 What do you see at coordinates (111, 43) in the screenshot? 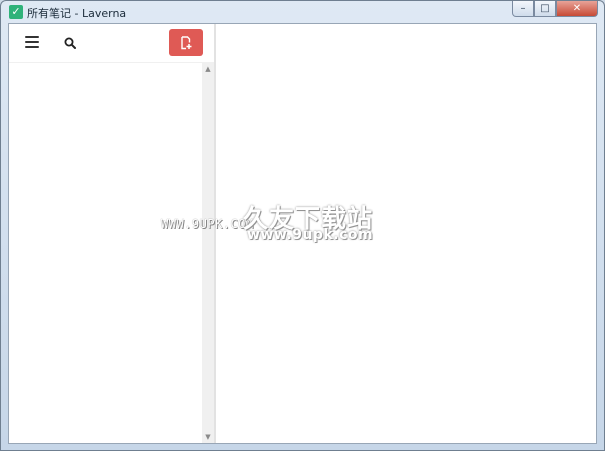
I see `sidebar-toolbar` at bounding box center [111, 43].